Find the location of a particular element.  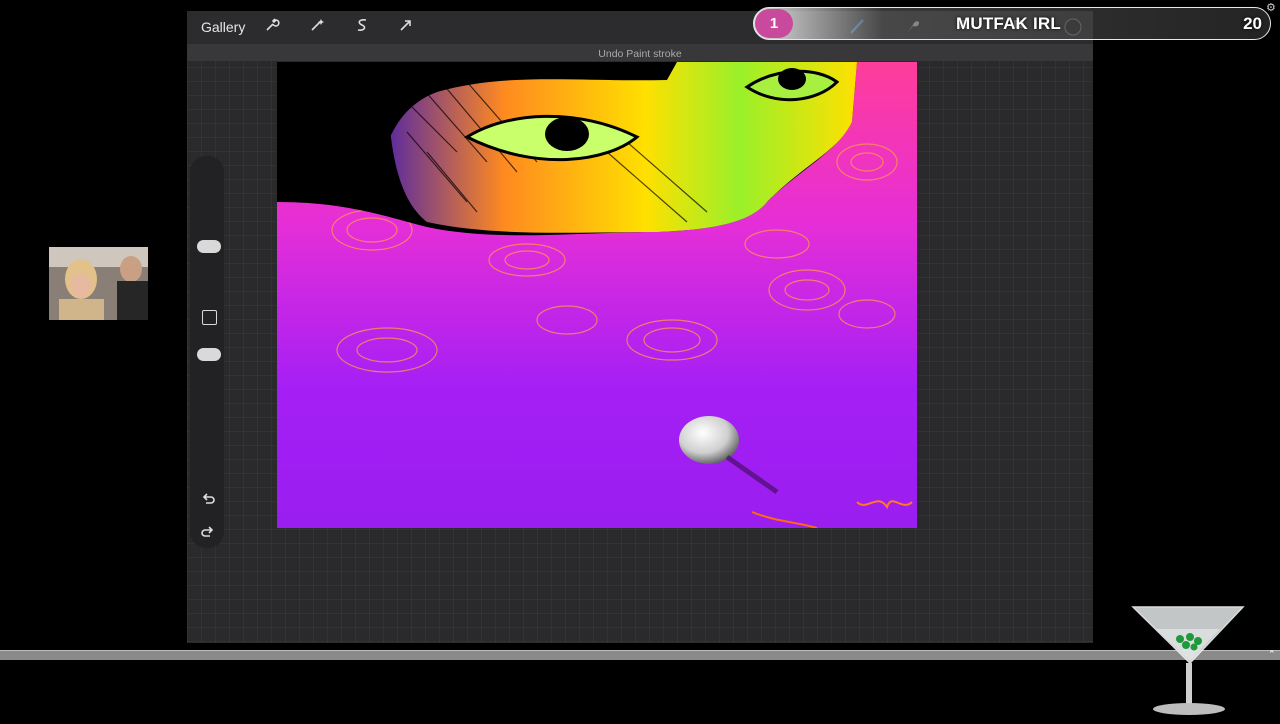

opacity-slider is located at coordinates (209, 354).